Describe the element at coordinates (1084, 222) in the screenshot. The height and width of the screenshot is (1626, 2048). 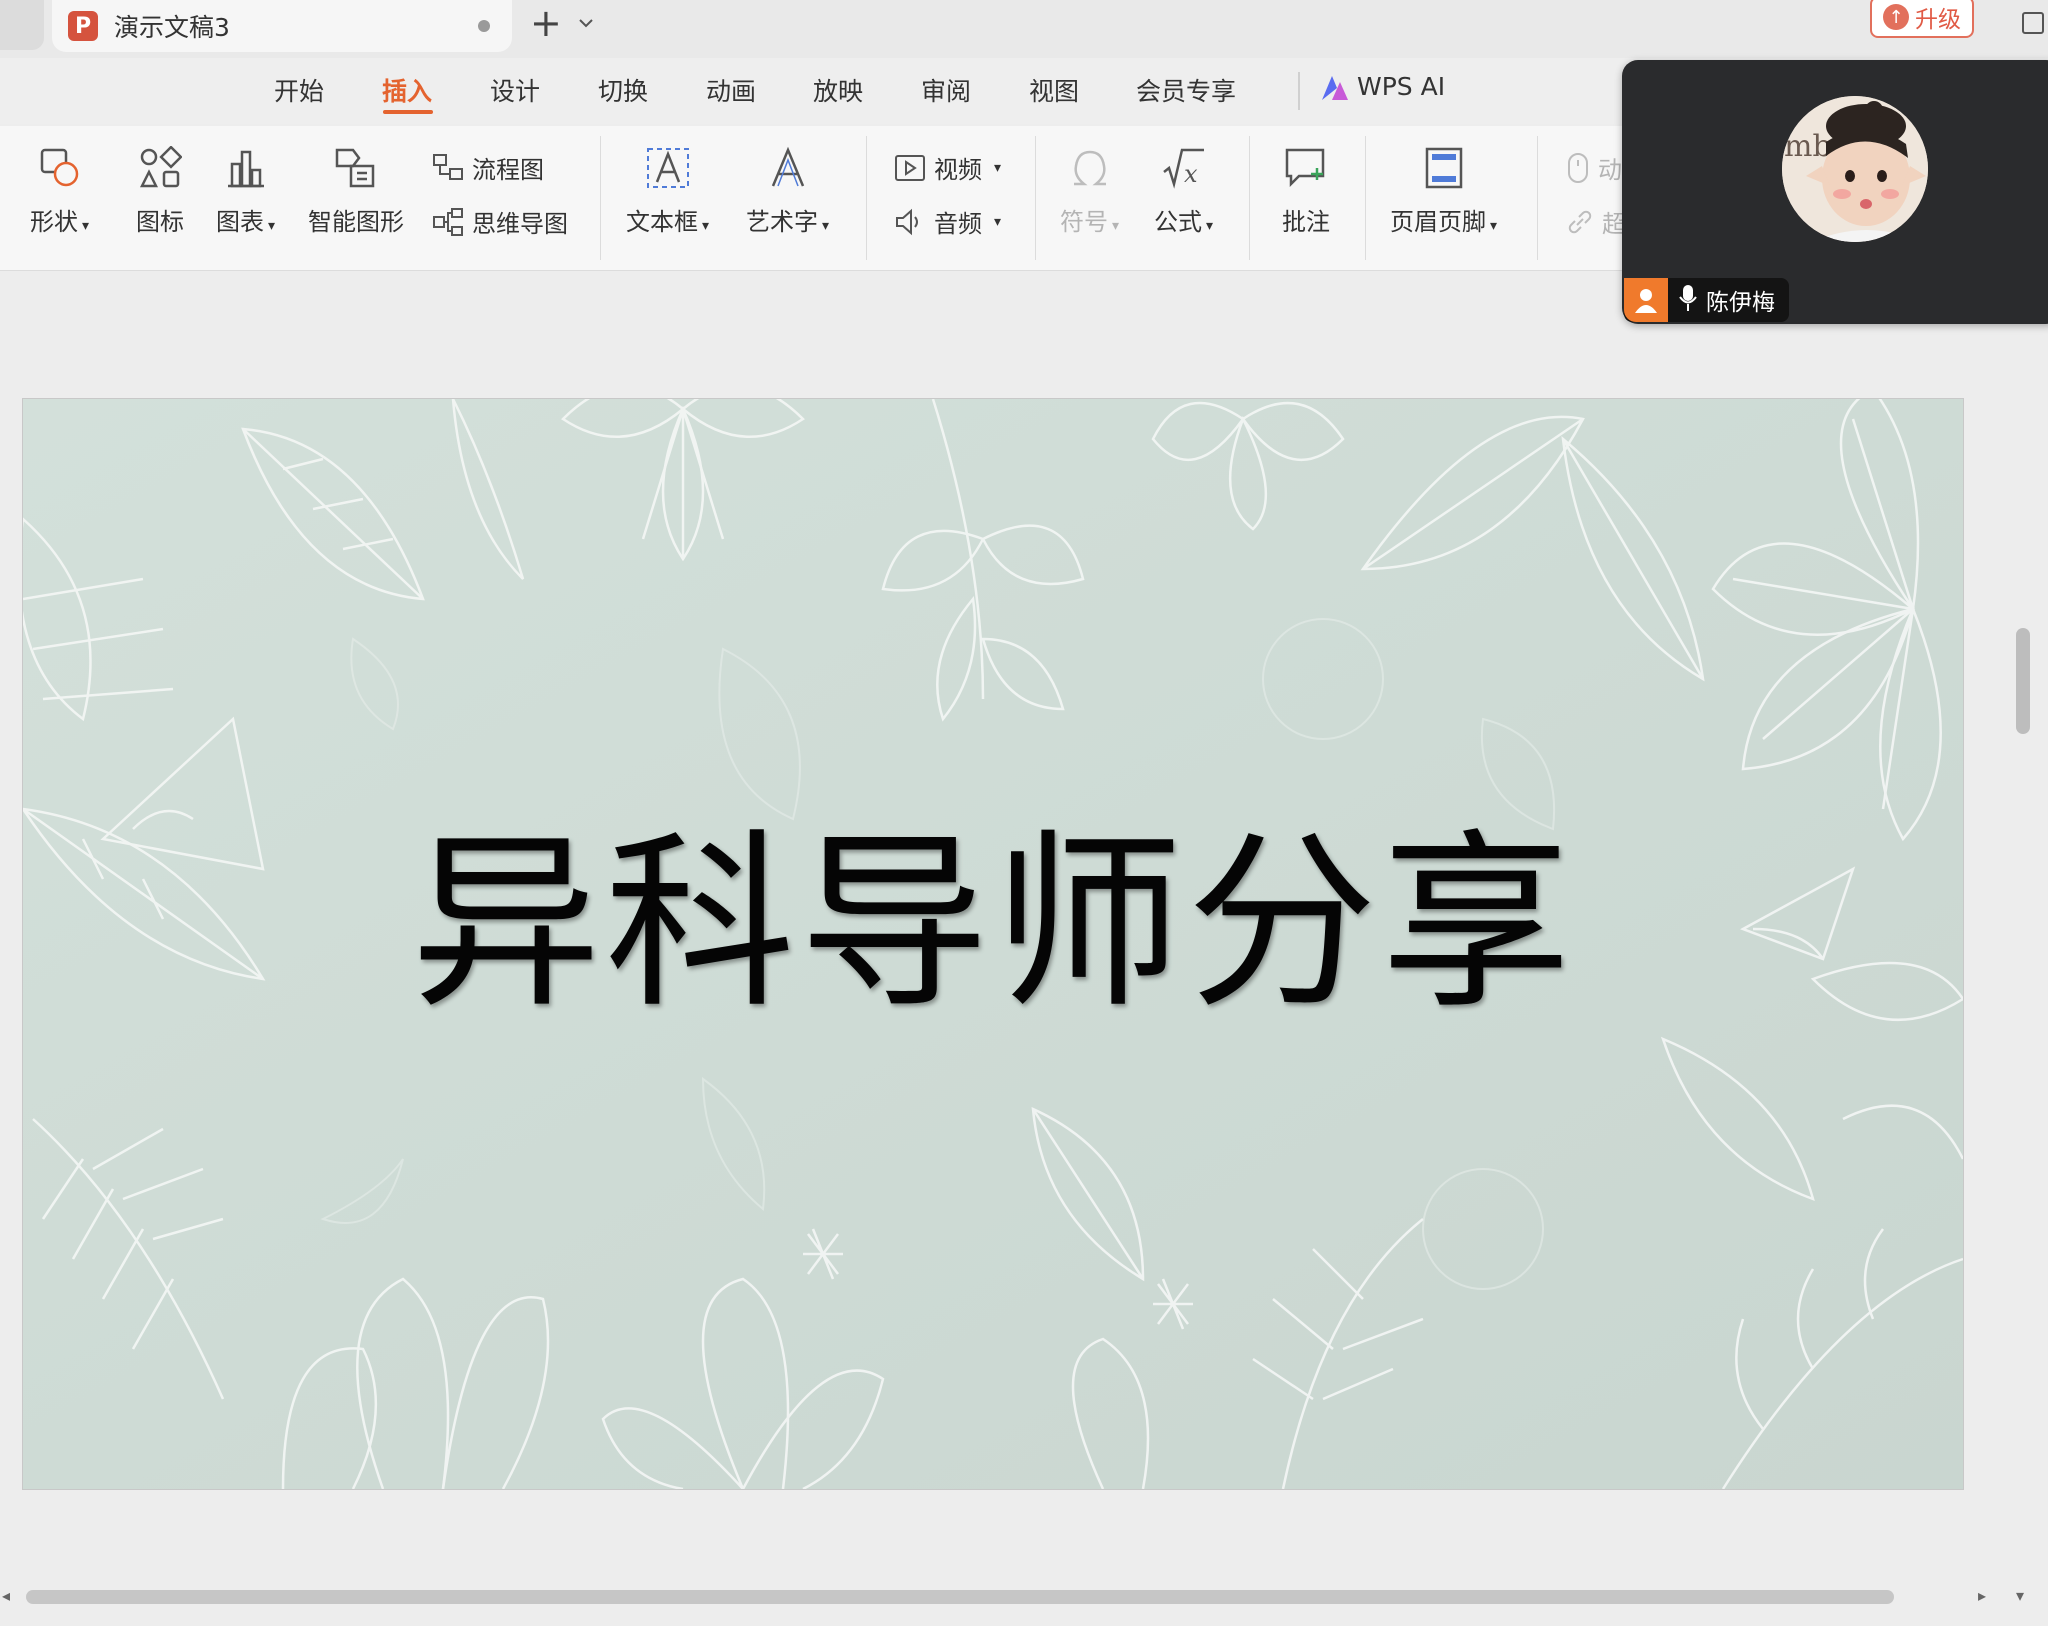
I see `symbol-label: 符号` at that location.